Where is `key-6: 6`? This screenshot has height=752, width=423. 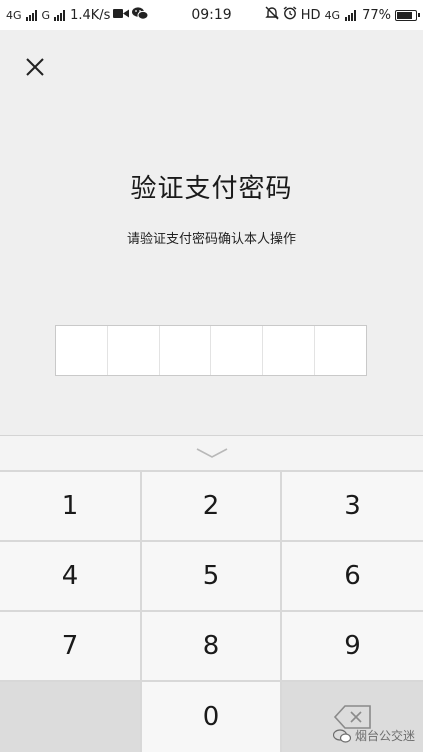 key-6: 6 is located at coordinates (352, 576).